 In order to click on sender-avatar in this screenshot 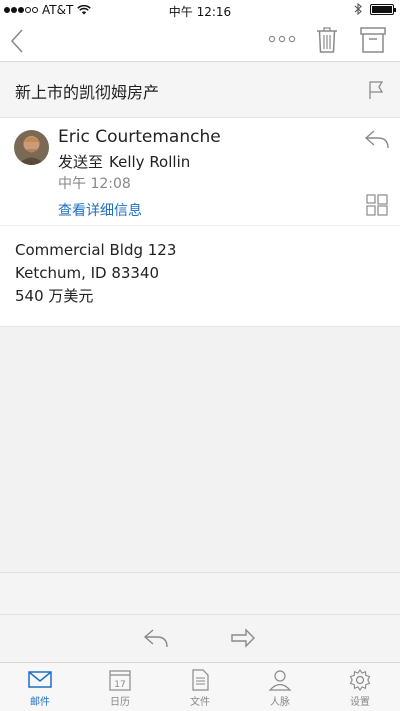, I will do `click(31, 147)`.